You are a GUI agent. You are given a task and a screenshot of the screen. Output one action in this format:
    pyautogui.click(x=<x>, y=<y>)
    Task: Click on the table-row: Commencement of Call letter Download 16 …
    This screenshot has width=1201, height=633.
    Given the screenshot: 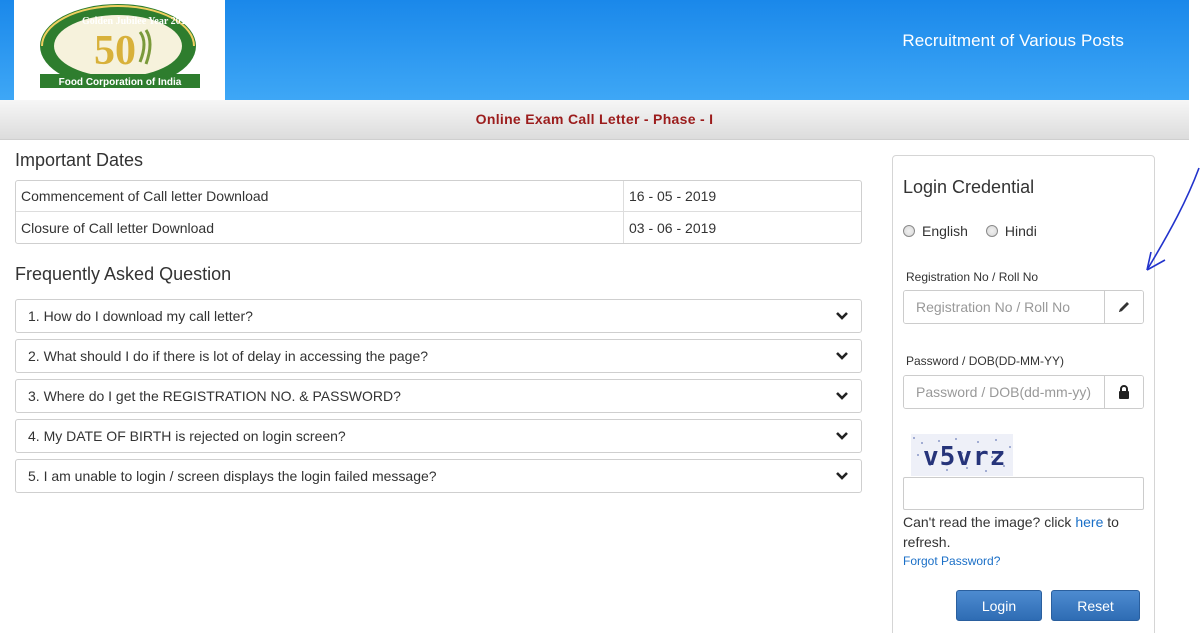 What is the action you would take?
    pyautogui.click(x=438, y=196)
    